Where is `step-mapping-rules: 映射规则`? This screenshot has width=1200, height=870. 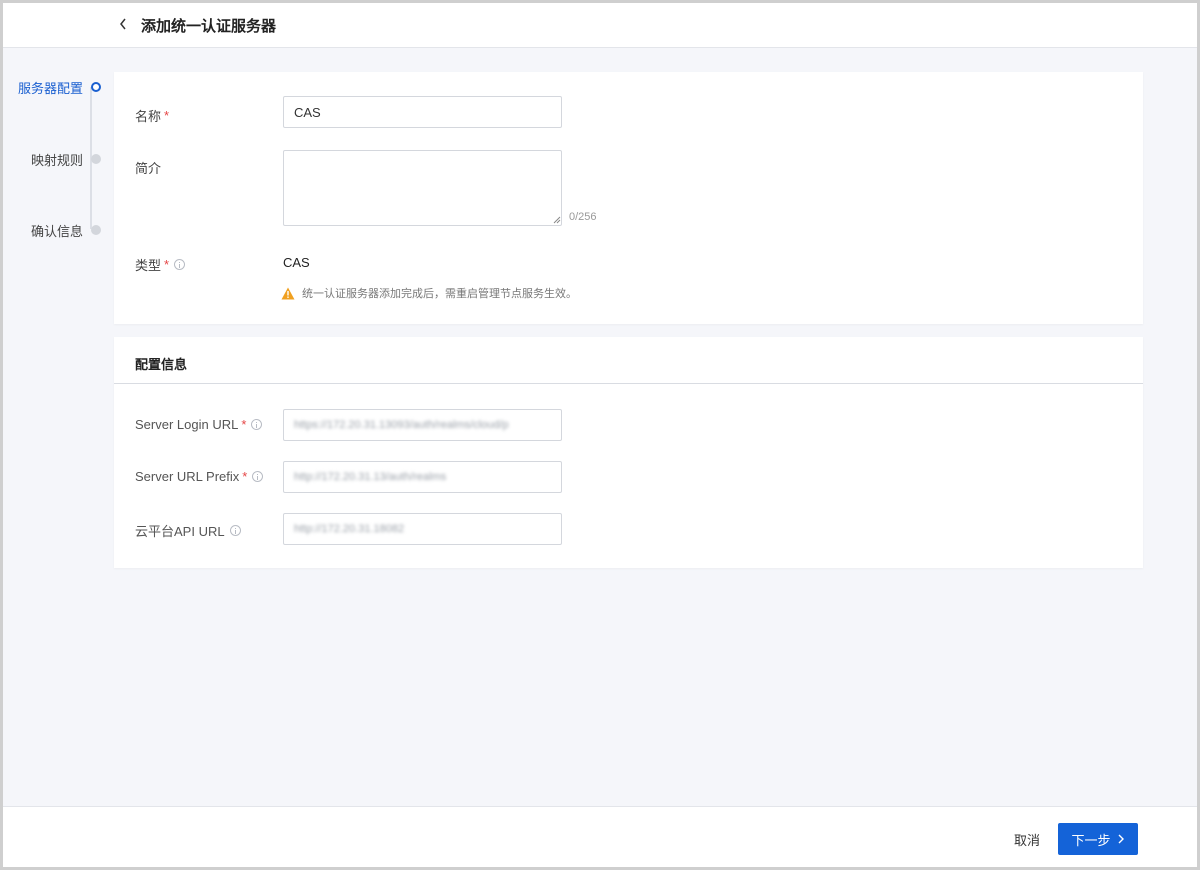
step-mapping-rules: 映射规则 is located at coordinates (66, 159).